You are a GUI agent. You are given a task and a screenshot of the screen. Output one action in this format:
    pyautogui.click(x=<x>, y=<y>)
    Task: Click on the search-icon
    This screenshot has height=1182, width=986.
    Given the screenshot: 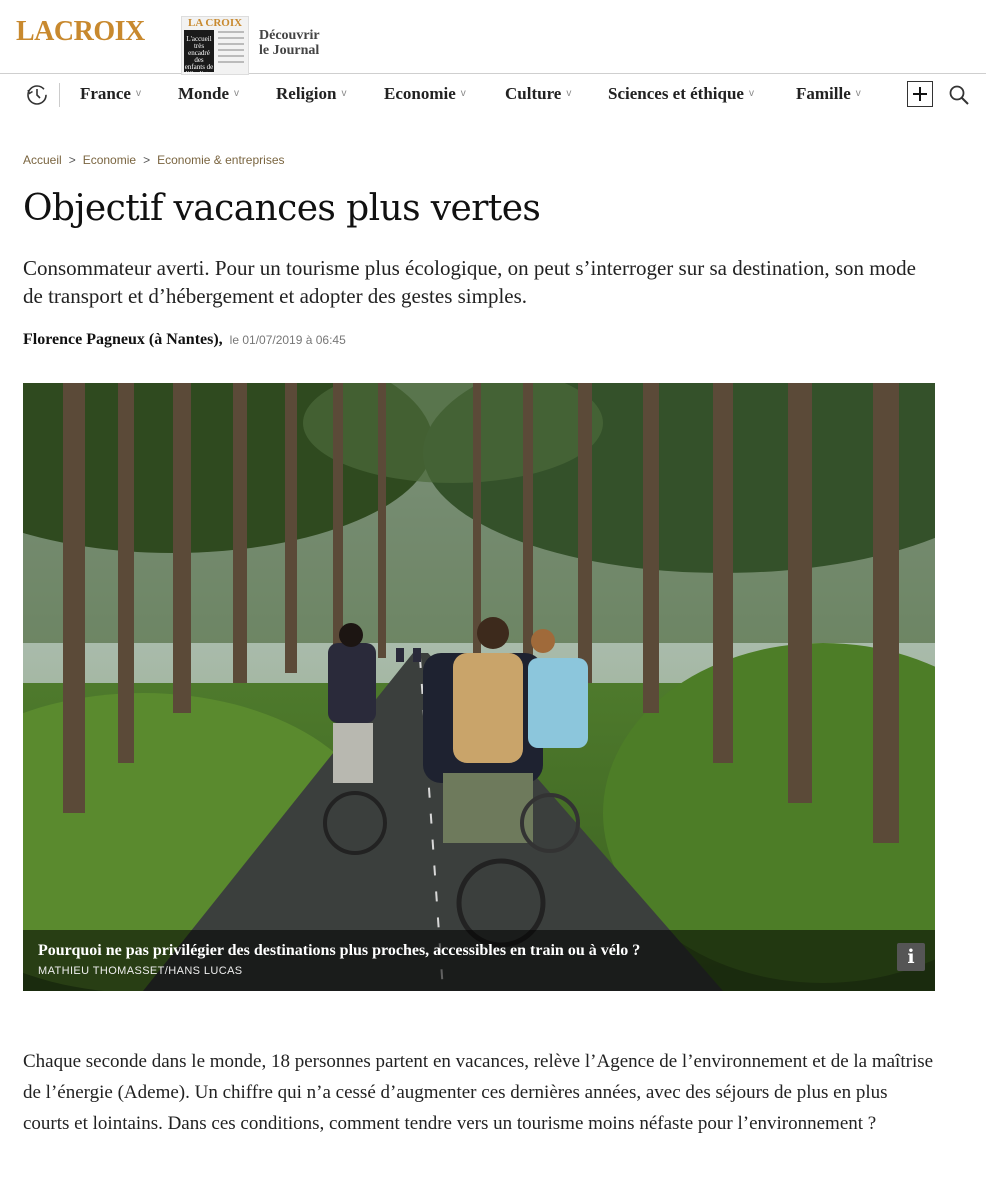 What is the action you would take?
    pyautogui.click(x=959, y=95)
    